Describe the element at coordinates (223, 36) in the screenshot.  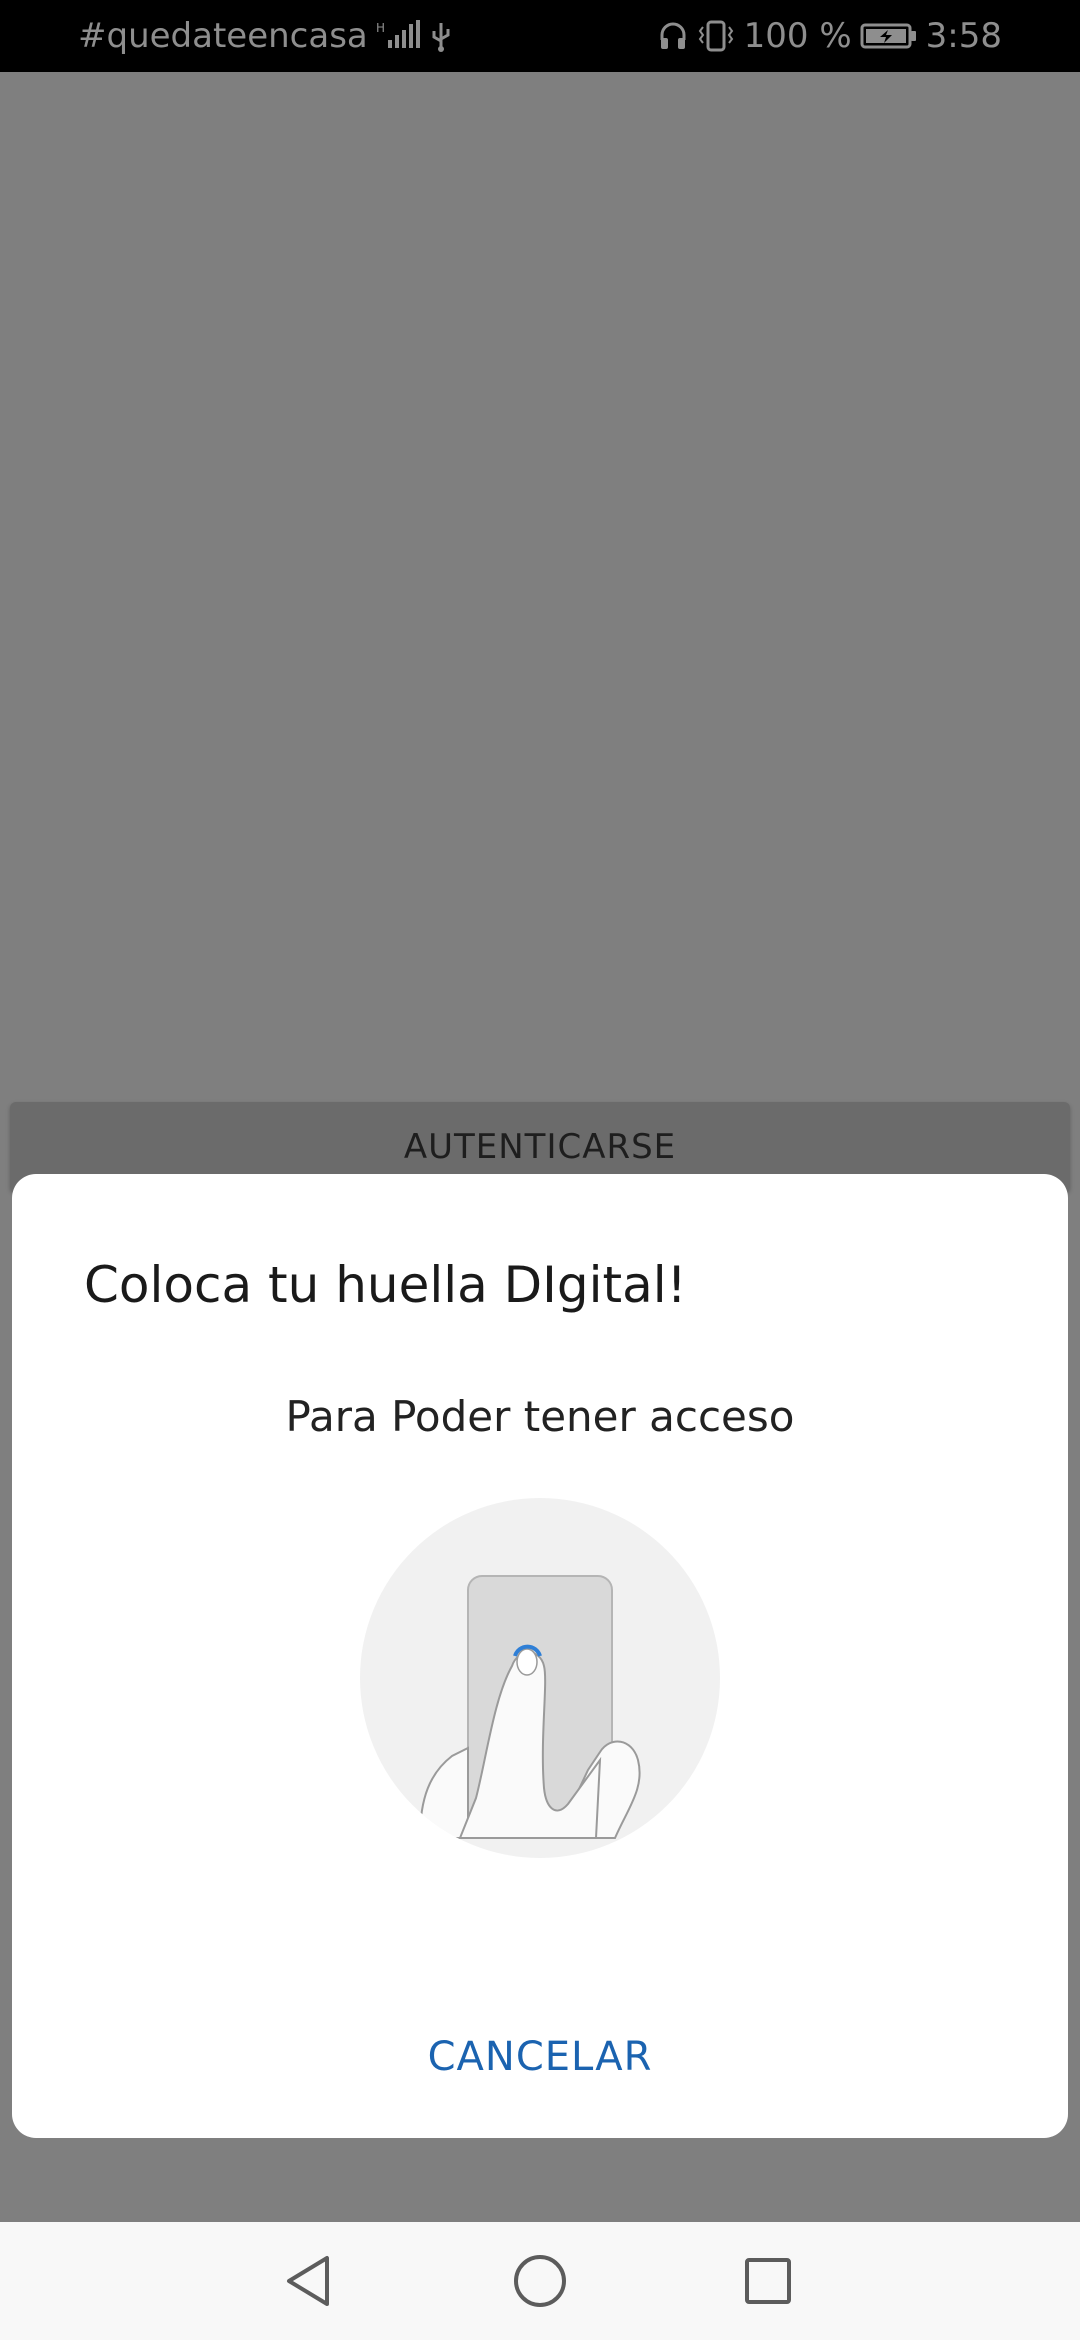
I see `carrier-text: #quedateencasa` at that location.